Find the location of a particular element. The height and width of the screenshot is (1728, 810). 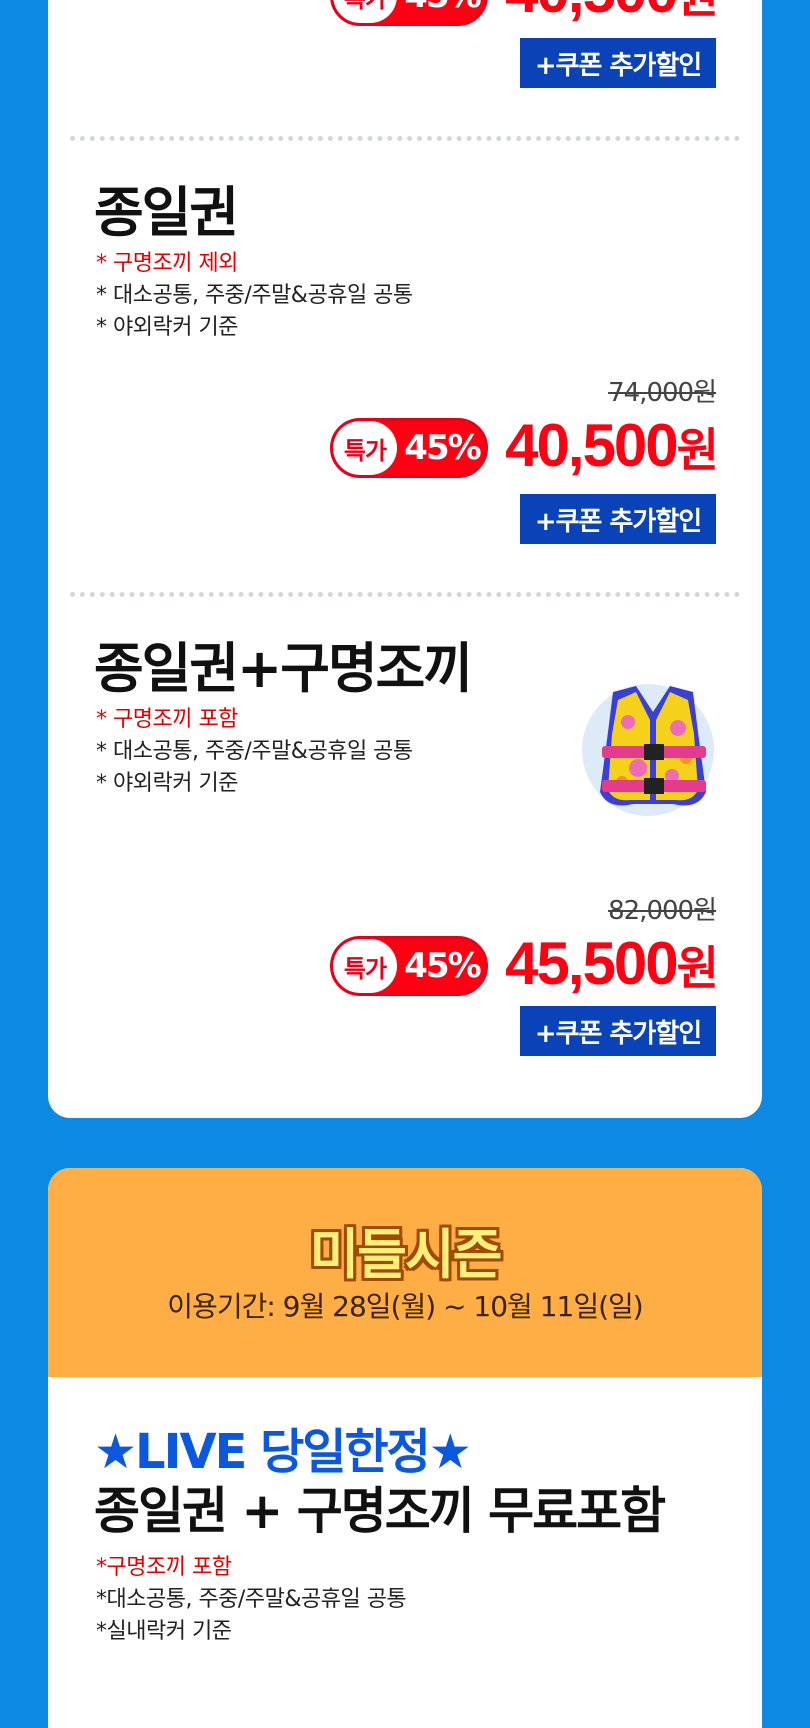

product-note: *구명조끼 포함 is located at coordinates (164, 1567).